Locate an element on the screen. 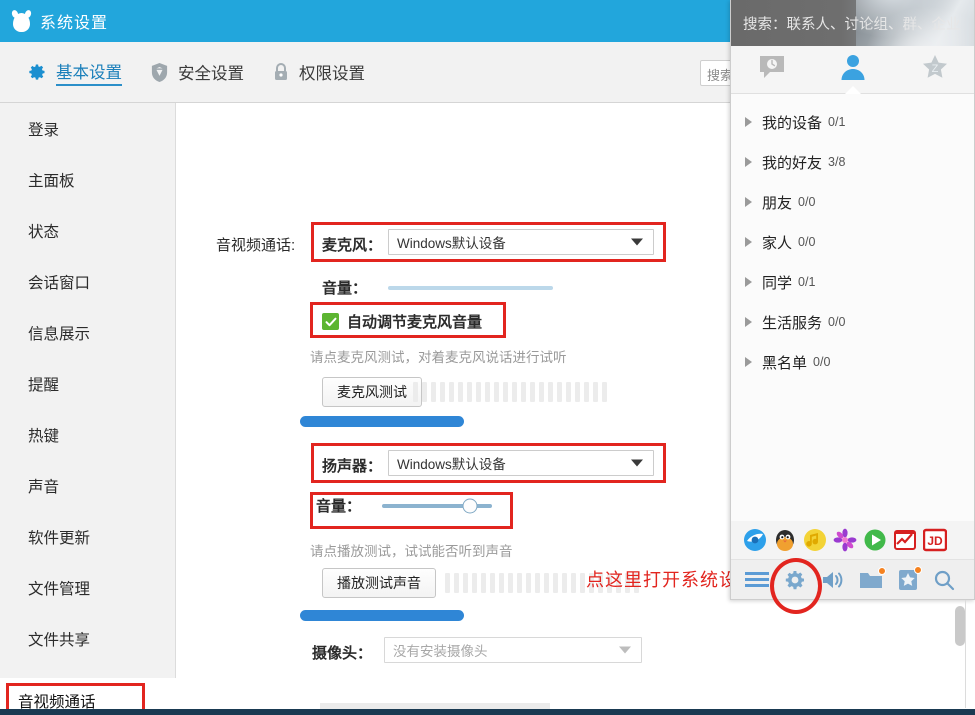 The height and width of the screenshot is (715, 975). jd-icon: JD is located at coordinates (935, 540).